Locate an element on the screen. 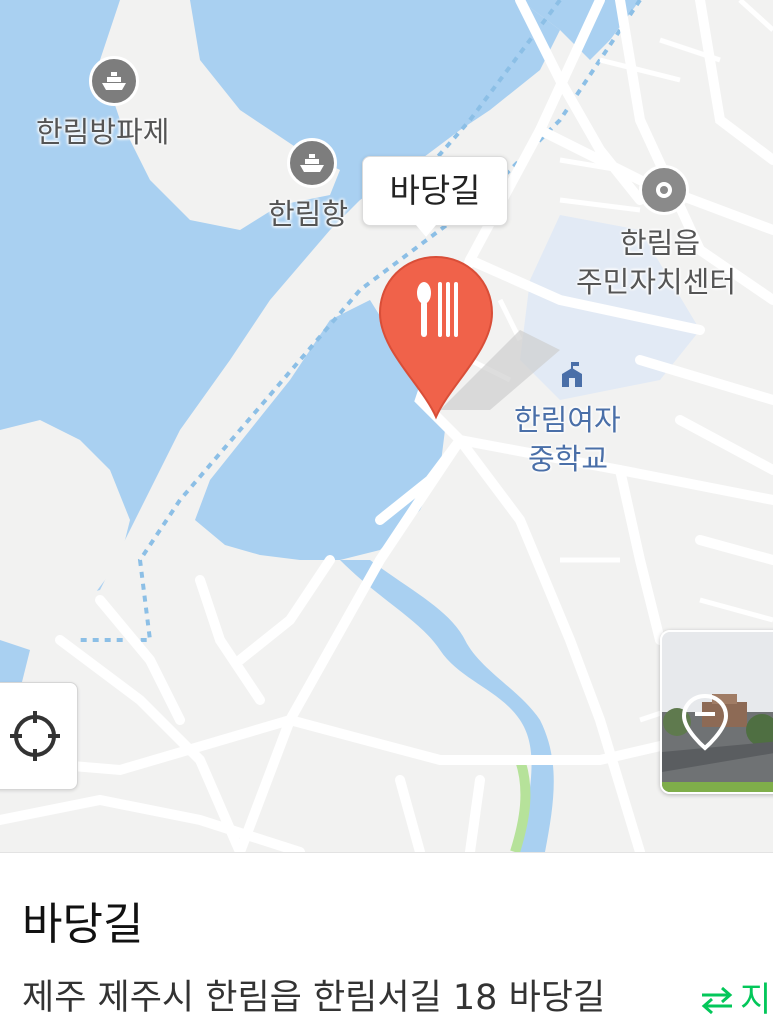 The width and height of the screenshot is (773, 1031). callout-tail is located at coordinates (426, 231).